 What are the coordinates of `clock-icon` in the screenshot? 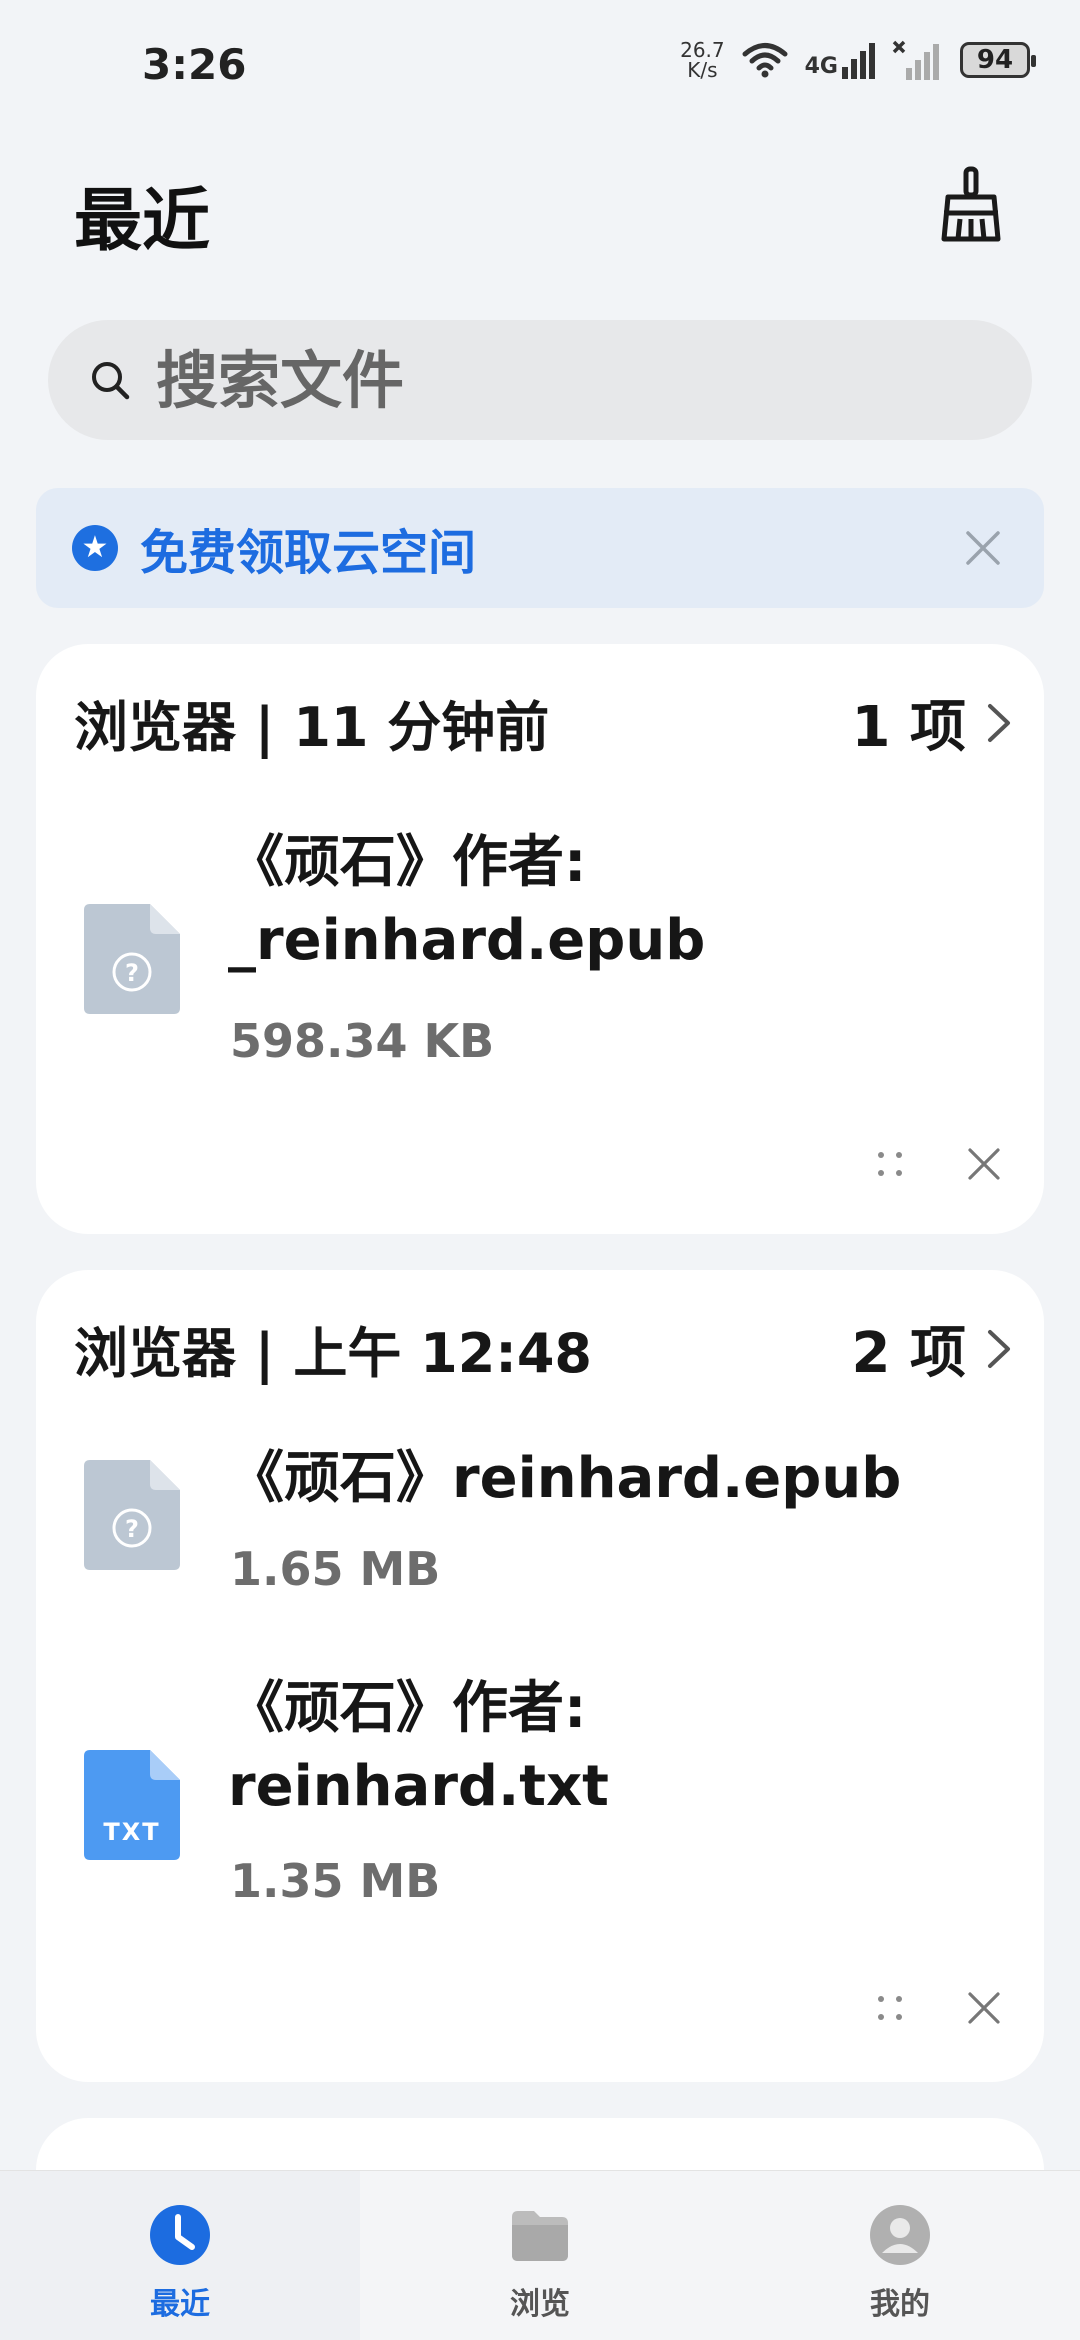 It's located at (180, 2235).